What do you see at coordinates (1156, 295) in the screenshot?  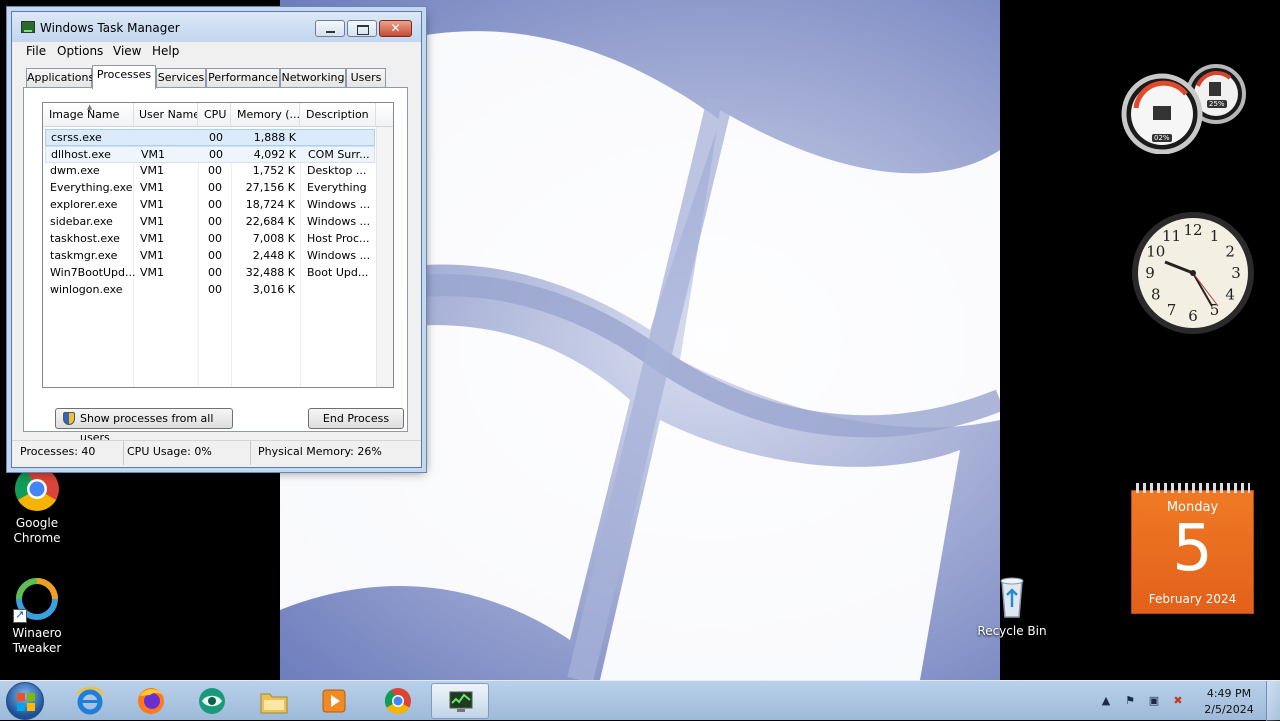 I see `clock-numeral: 8` at bounding box center [1156, 295].